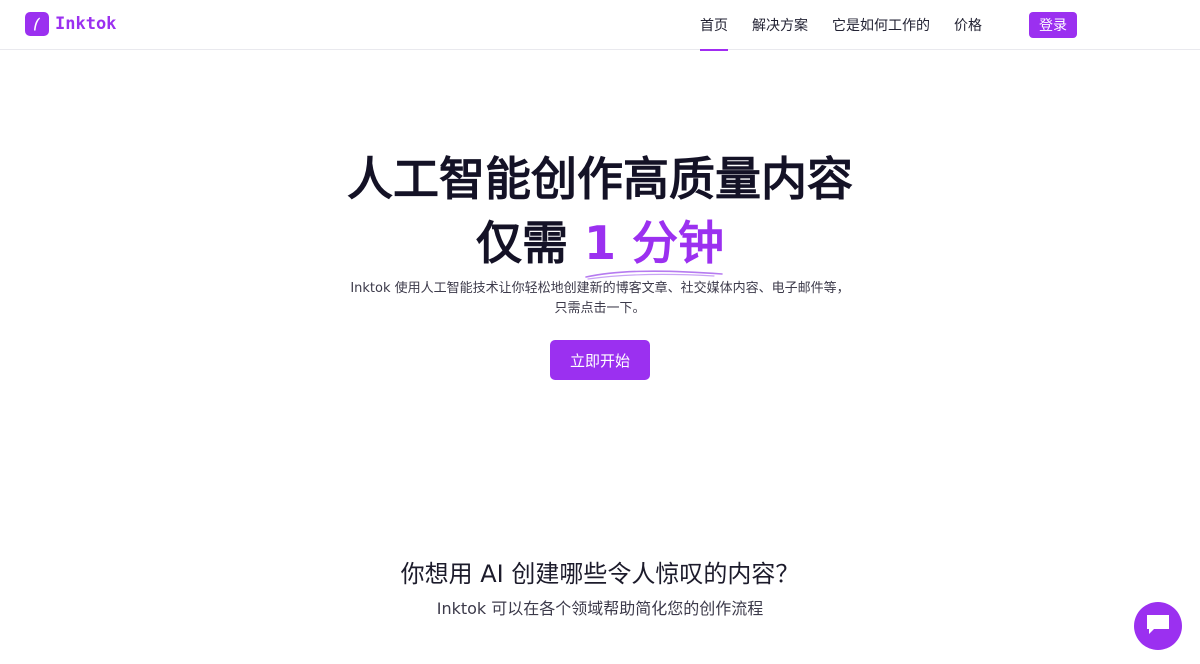 The height and width of the screenshot is (664, 1200). What do you see at coordinates (600, 25) in the screenshot?
I see `top-navbar: Inktok 首页 解决方案 它是如何工作的 价格 登录` at bounding box center [600, 25].